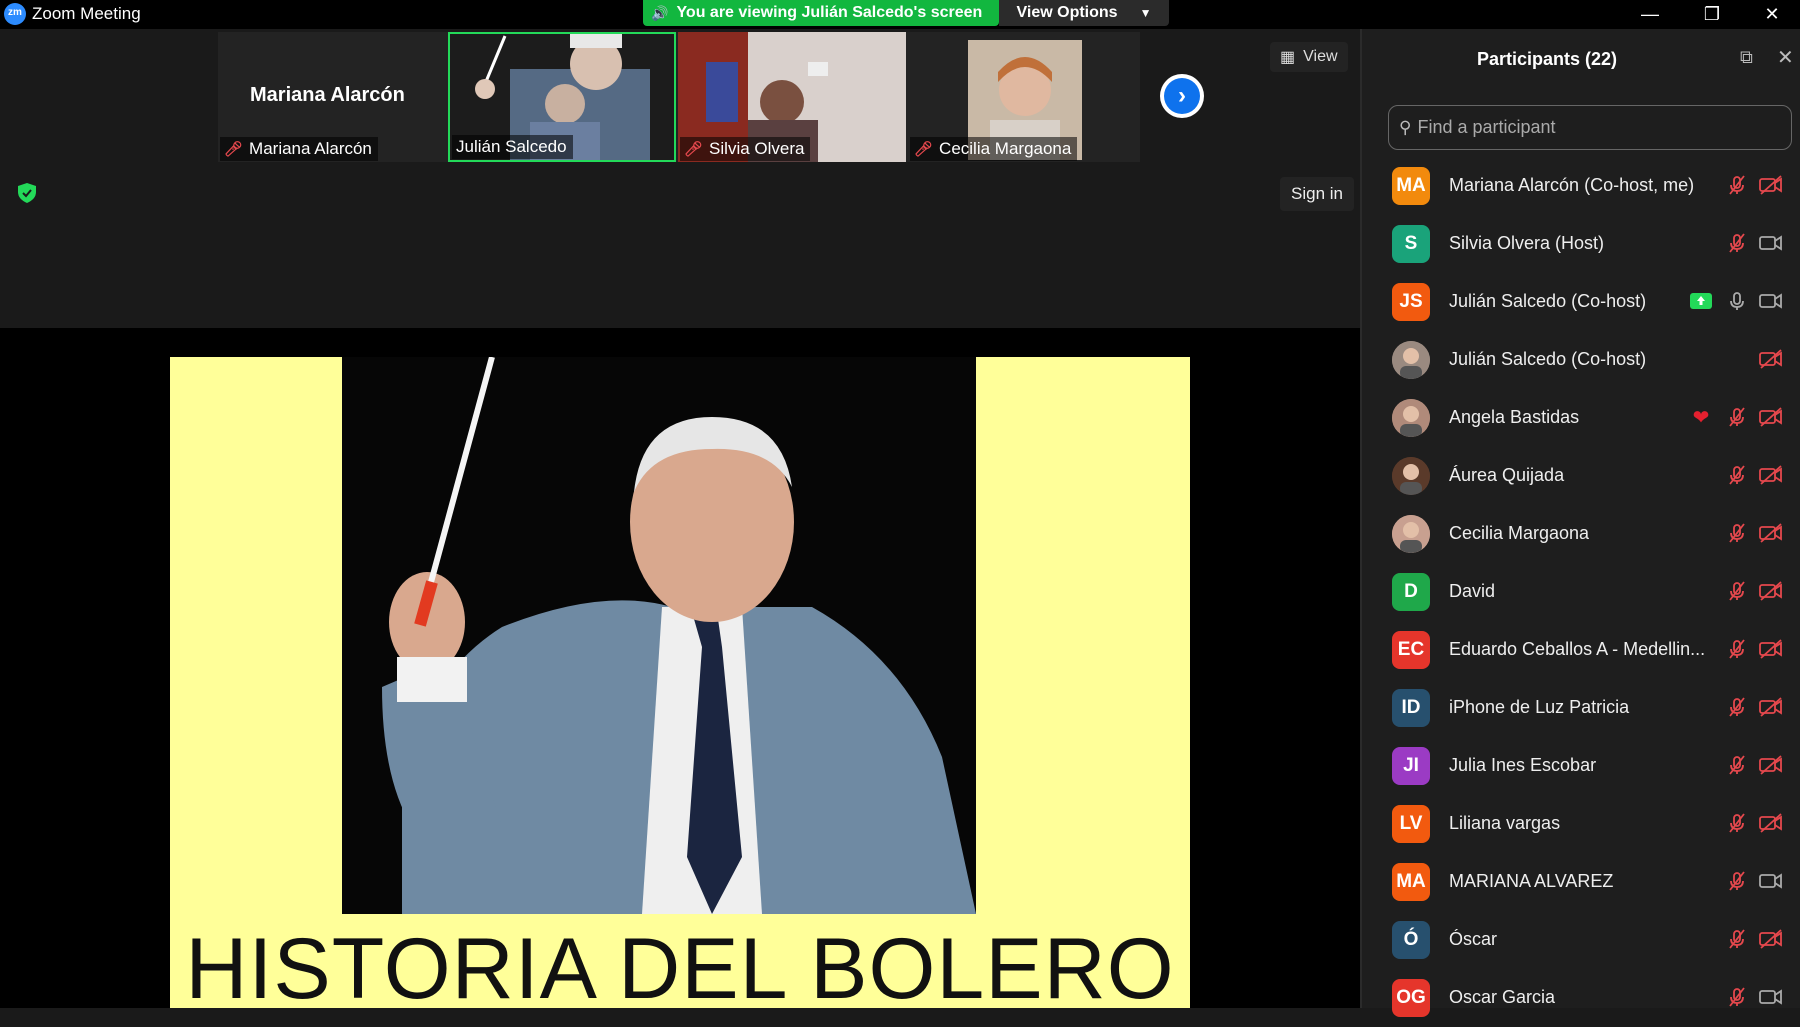 This screenshot has height=1027, width=1800. Describe the element at coordinates (1581, 186) in the screenshot. I see `participant-row: MA Mariana Alarcón (Co-host, me)` at that location.